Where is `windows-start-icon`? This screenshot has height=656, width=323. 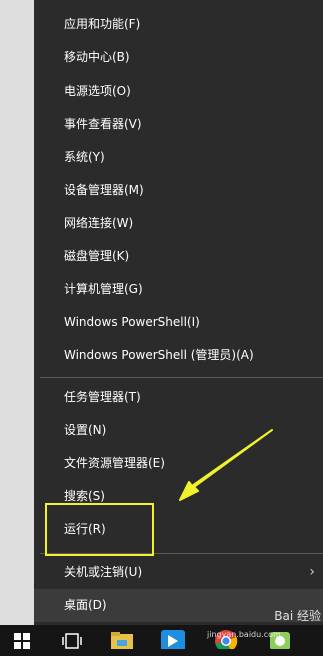 windows-start-icon is located at coordinates (22, 643).